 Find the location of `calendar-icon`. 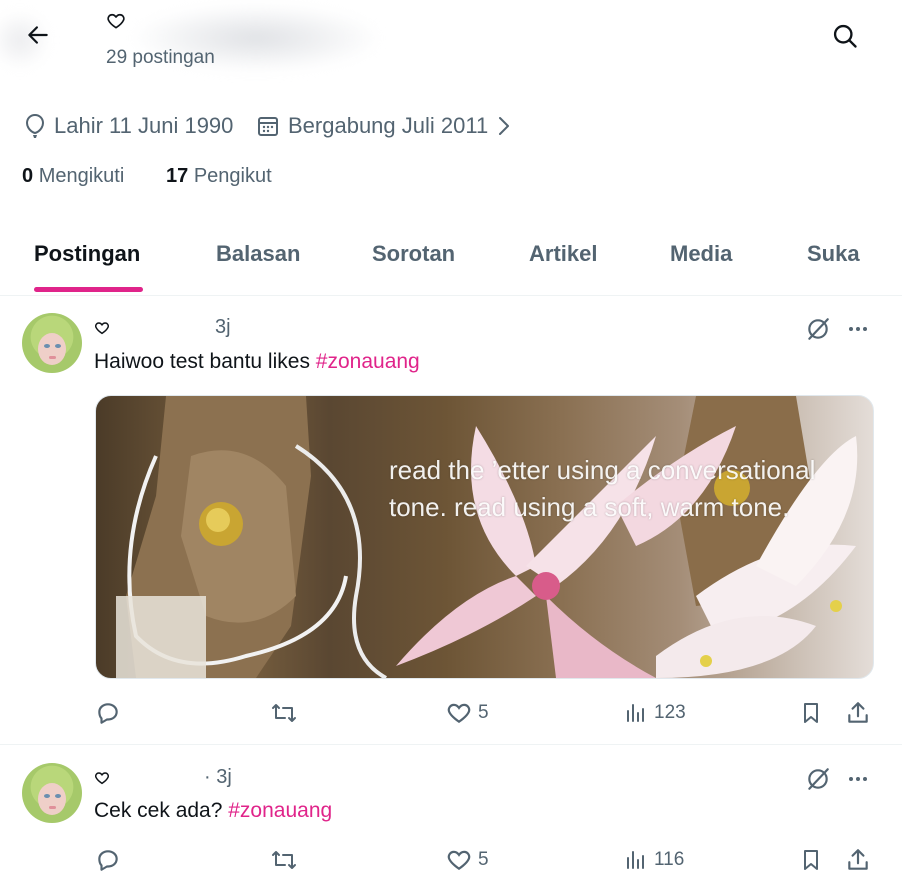

calendar-icon is located at coordinates (268, 126).